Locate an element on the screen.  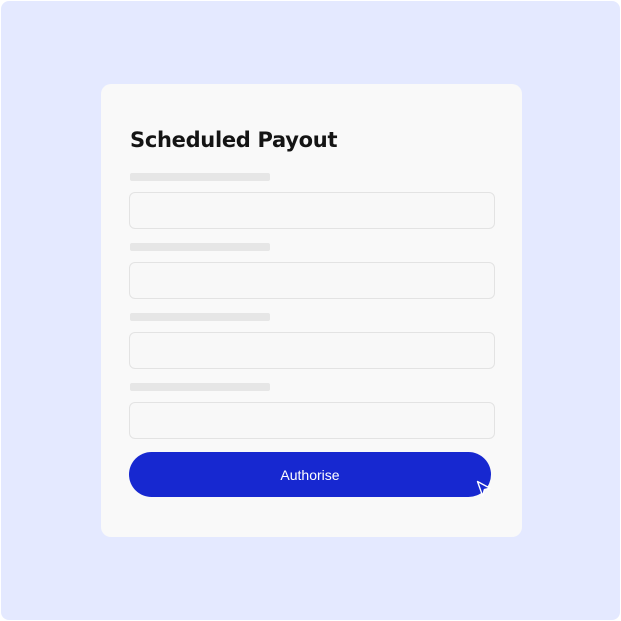
authorise-button-label: Authorise is located at coordinates (310, 474).